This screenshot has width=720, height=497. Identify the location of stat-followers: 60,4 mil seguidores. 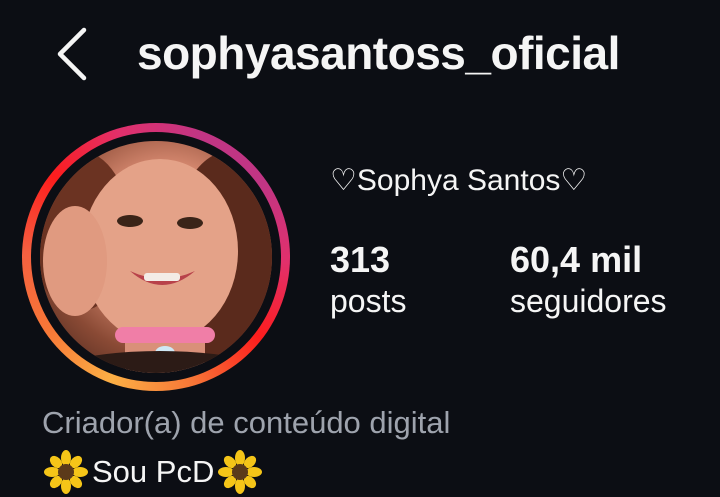
(588, 280).